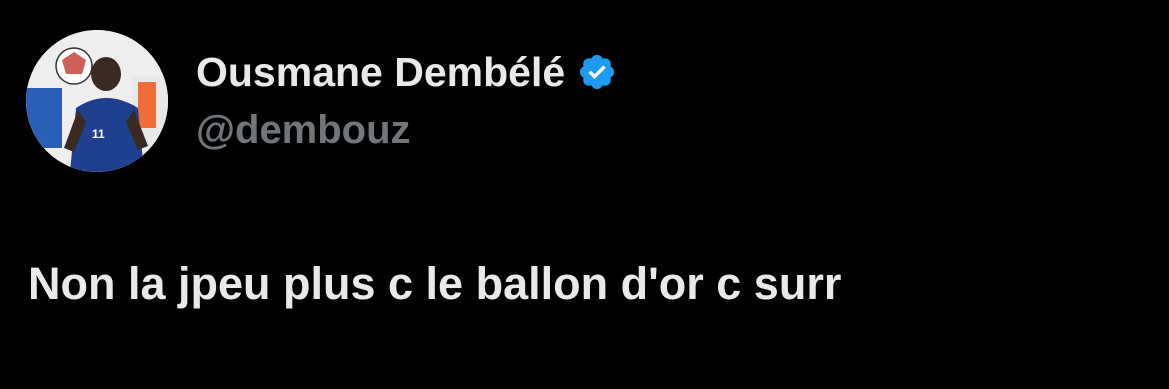 Image resolution: width=1169 pixels, height=389 pixels. What do you see at coordinates (597, 72) in the screenshot?
I see `verified-badge-icon` at bounding box center [597, 72].